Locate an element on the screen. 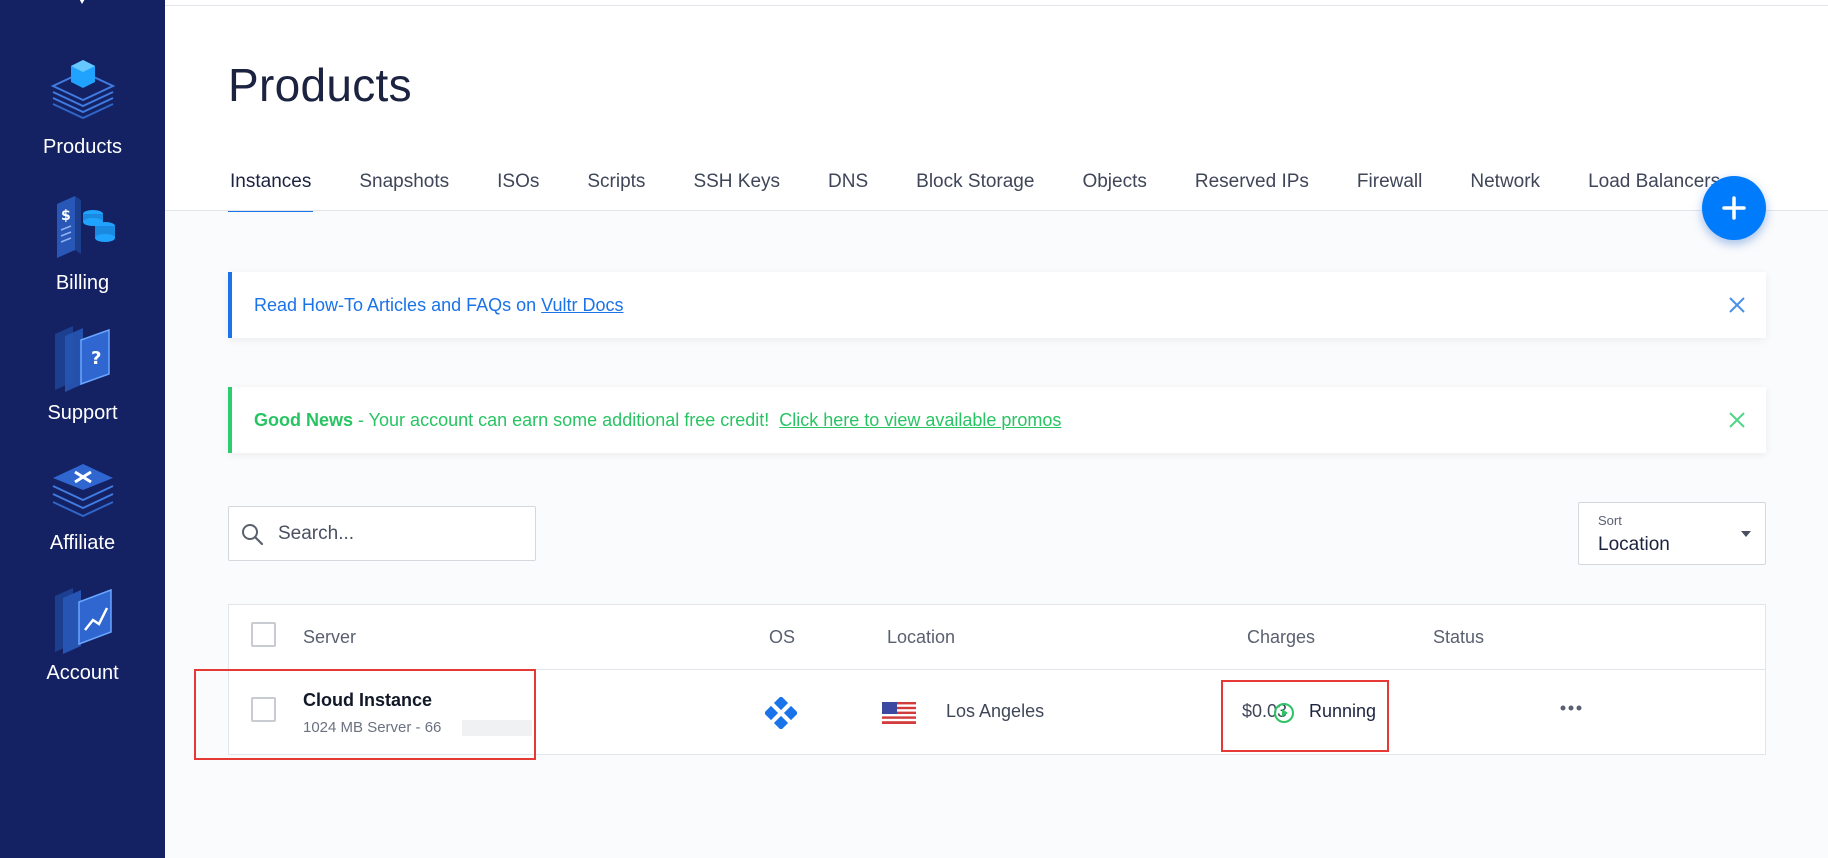  row-checkbox is located at coordinates (263, 709).